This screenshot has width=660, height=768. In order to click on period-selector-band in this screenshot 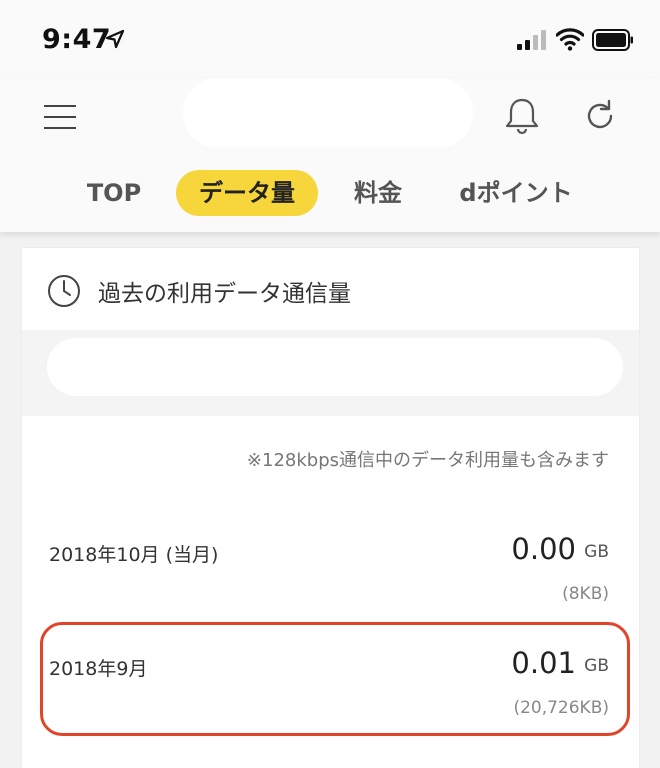, I will do `click(330, 373)`.